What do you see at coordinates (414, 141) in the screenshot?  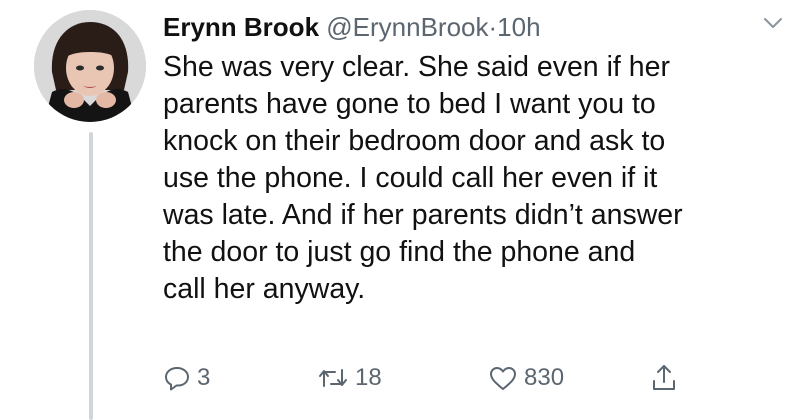 I see `tweet-text-line: knock on their bedroom door and ask to` at bounding box center [414, 141].